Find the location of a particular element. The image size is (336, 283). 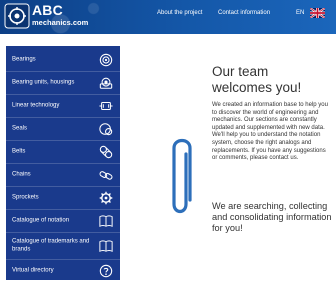

sidebar-item-label: Sprockets is located at coordinates (25, 197).